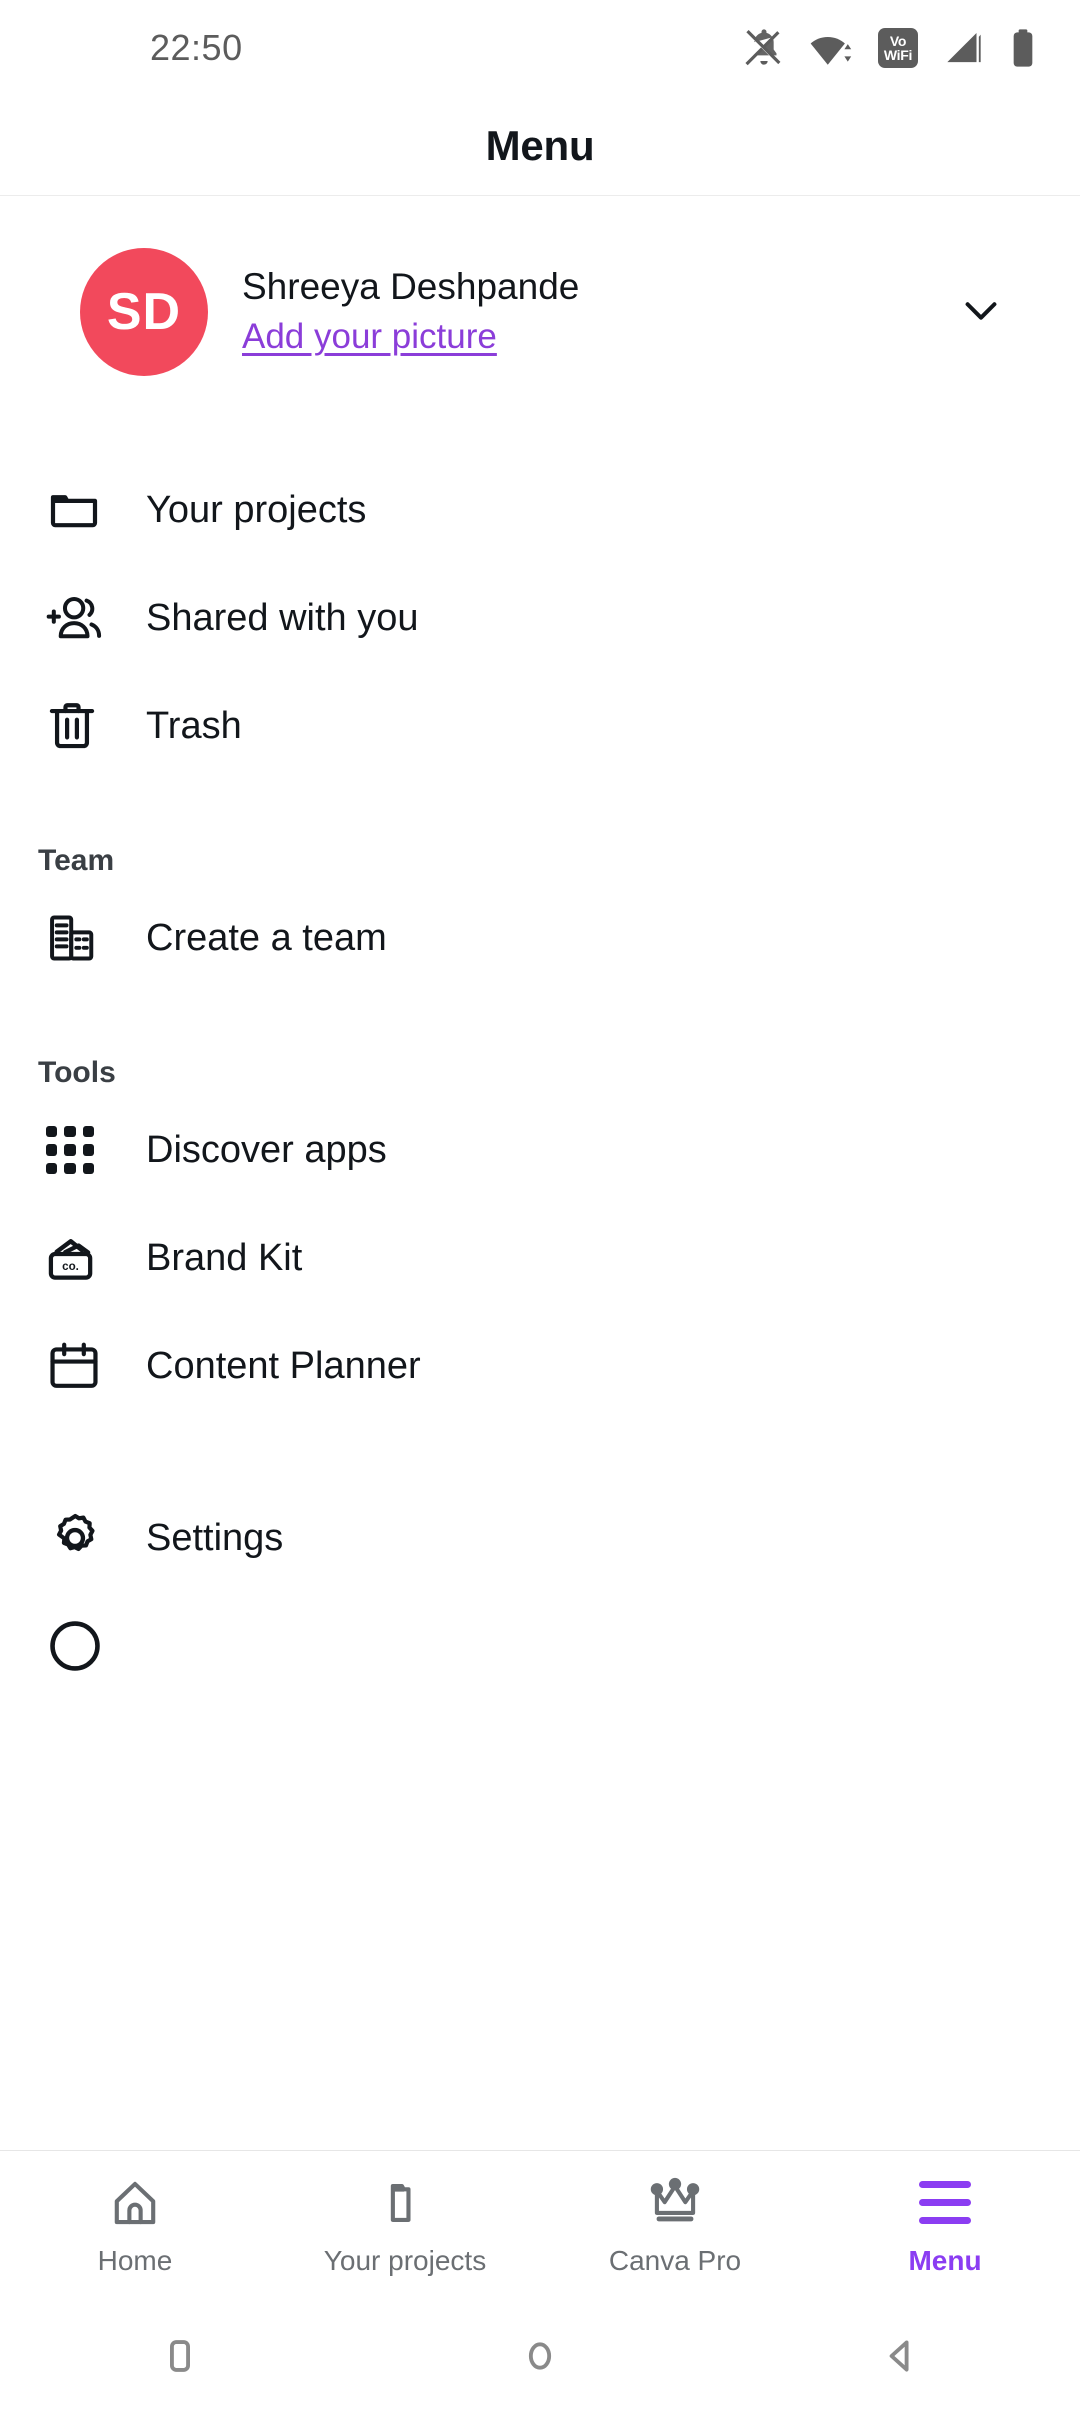 Image resolution: width=1080 pixels, height=2412 pixels. What do you see at coordinates (215, 1537) in the screenshot?
I see `menu-item-label: Settings` at bounding box center [215, 1537].